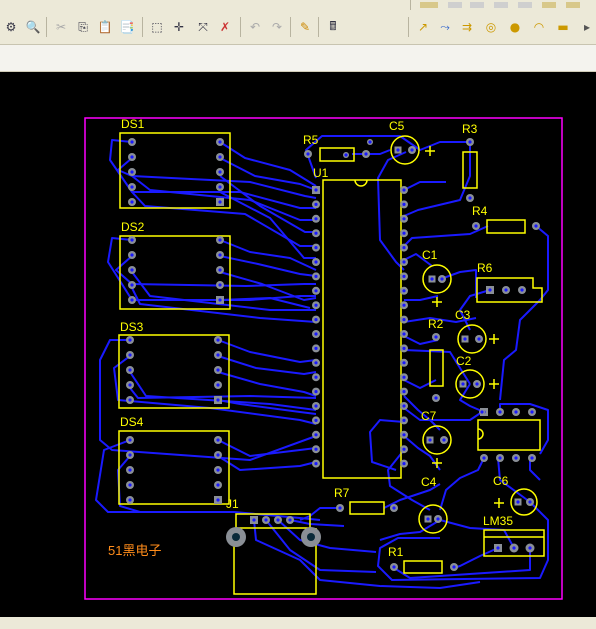 Image resolution: width=596 pixels, height=629 pixels. What do you see at coordinates (480, 211) in the screenshot?
I see `label-r4: R4` at bounding box center [480, 211].